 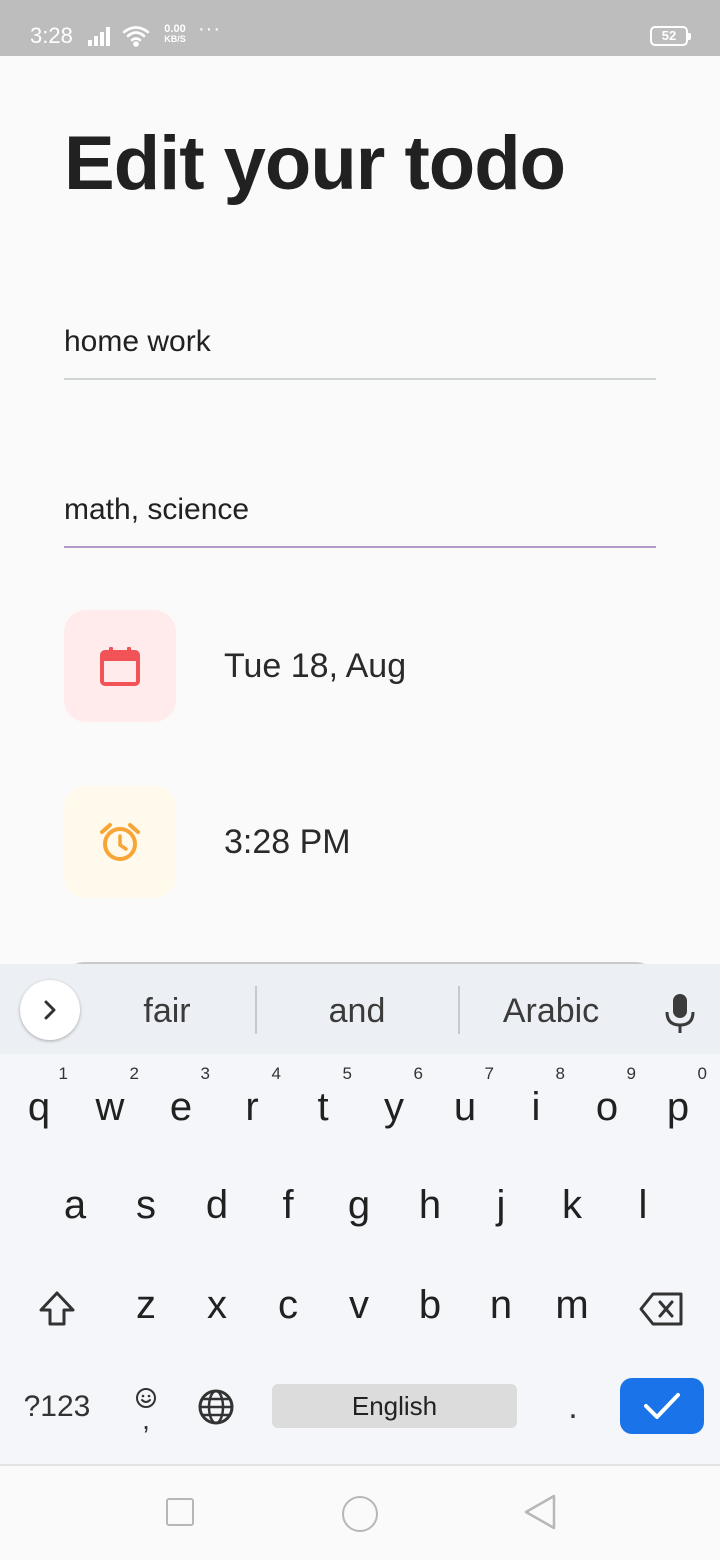 I want to click on key-g: g, so click(x=359, y=1207).